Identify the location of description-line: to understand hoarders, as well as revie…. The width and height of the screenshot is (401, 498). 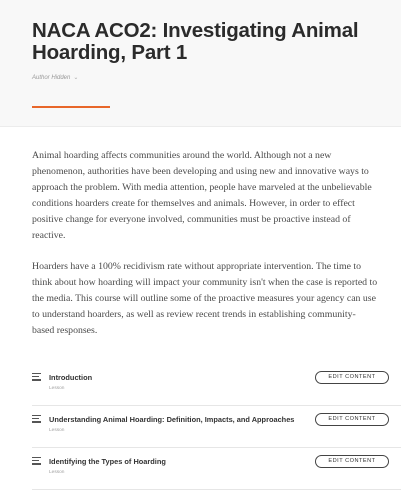
(194, 315).